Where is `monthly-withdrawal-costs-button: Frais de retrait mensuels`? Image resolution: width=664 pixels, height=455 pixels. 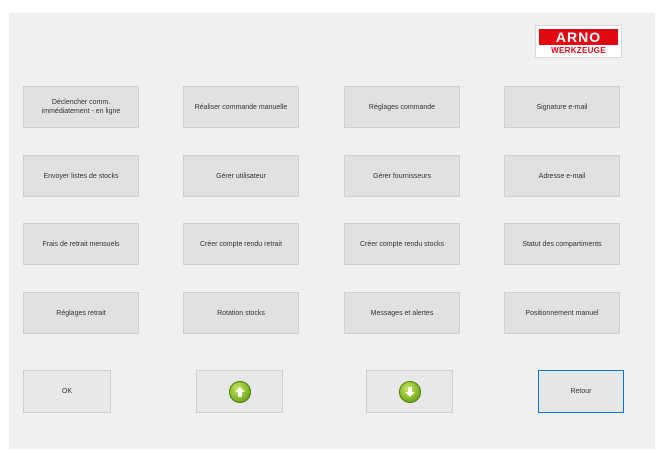 monthly-withdrawal-costs-button: Frais de retrait mensuels is located at coordinates (81, 244).